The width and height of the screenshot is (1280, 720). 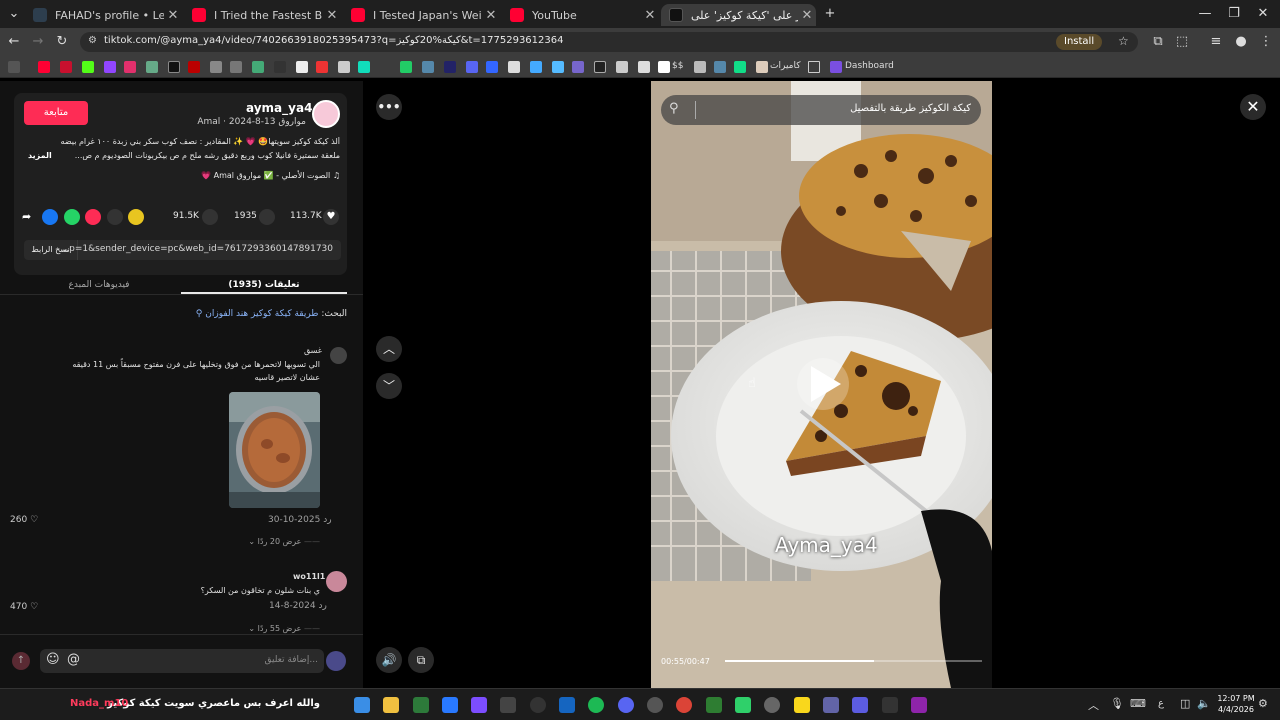 What do you see at coordinates (62, 42) in the screenshot?
I see `reload-icon: ↻` at bounding box center [62, 42].